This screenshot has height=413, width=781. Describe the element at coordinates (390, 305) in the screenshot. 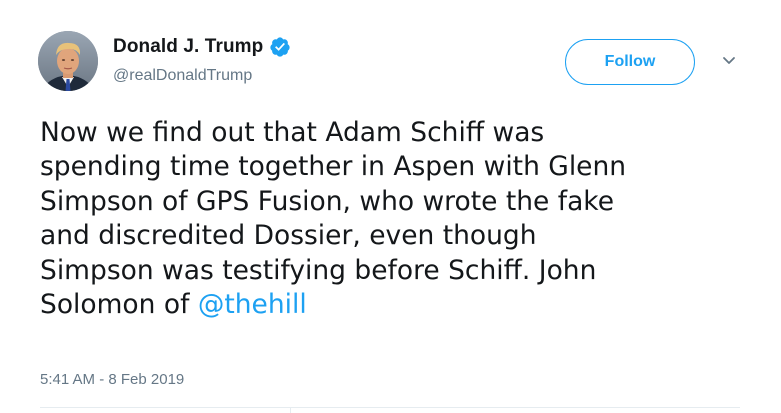

I see `tweet-text-last-line: Solomon of @thehill` at that location.